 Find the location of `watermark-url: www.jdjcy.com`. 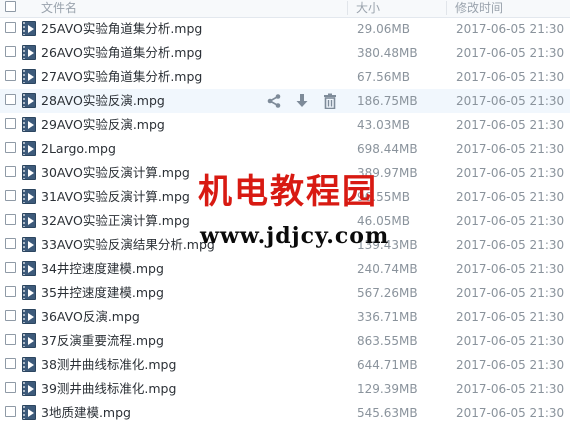

watermark-url: www.jdjcy.com is located at coordinates (295, 236).